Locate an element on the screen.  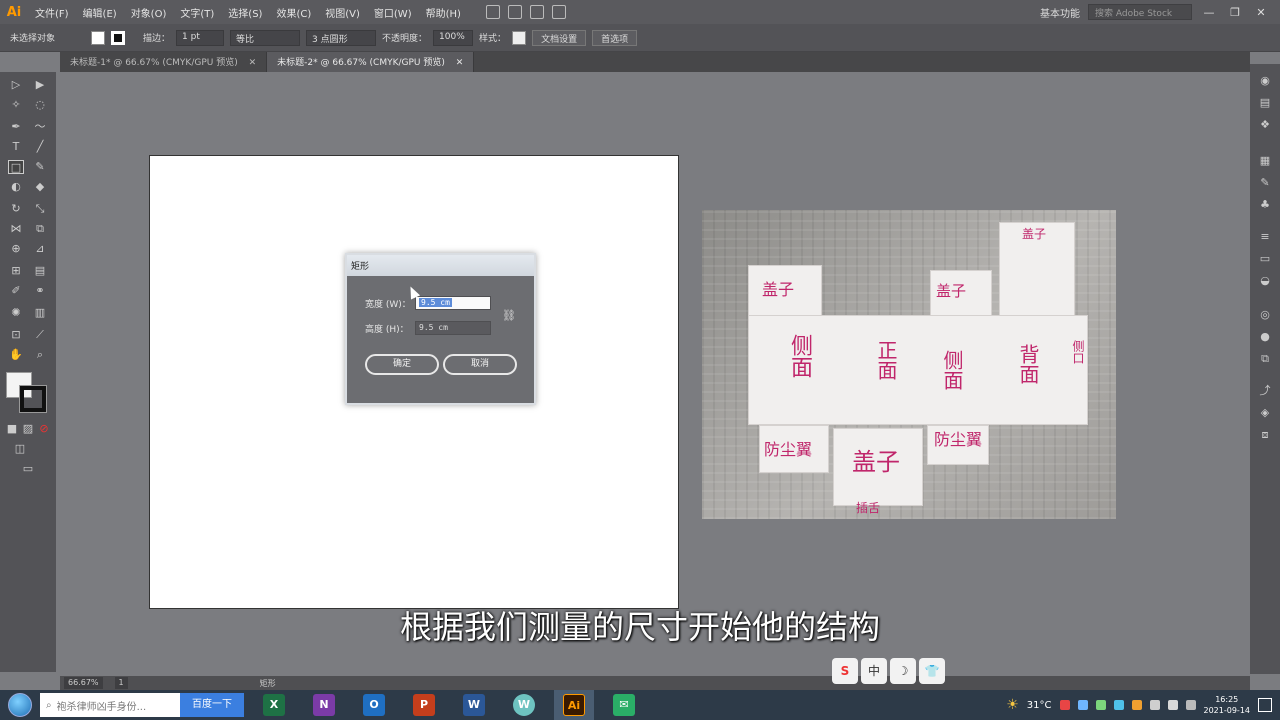
maximize-button: ❐ is located at coordinates (1235, 12).